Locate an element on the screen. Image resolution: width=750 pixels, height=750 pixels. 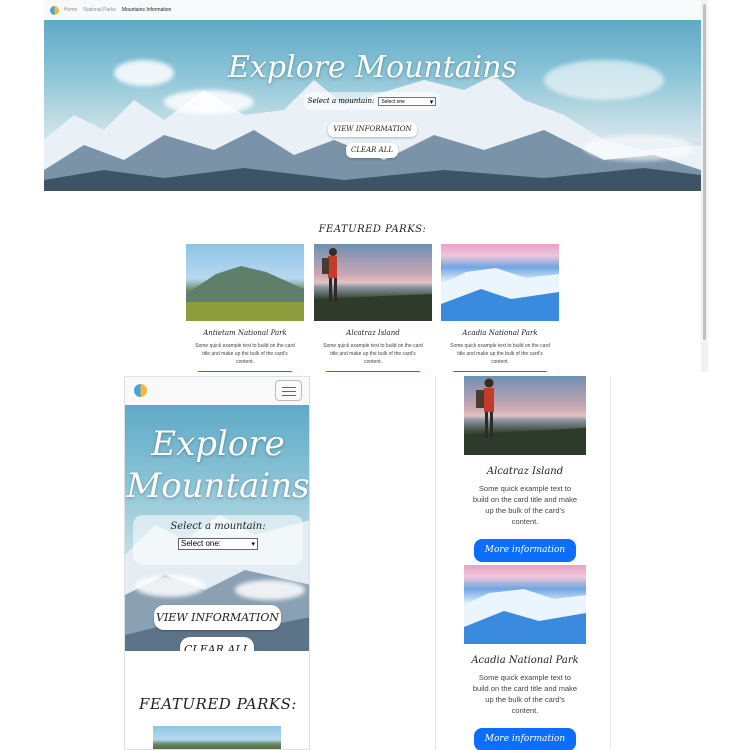
card-title: Antietam National Park is located at coordinates (245, 333).